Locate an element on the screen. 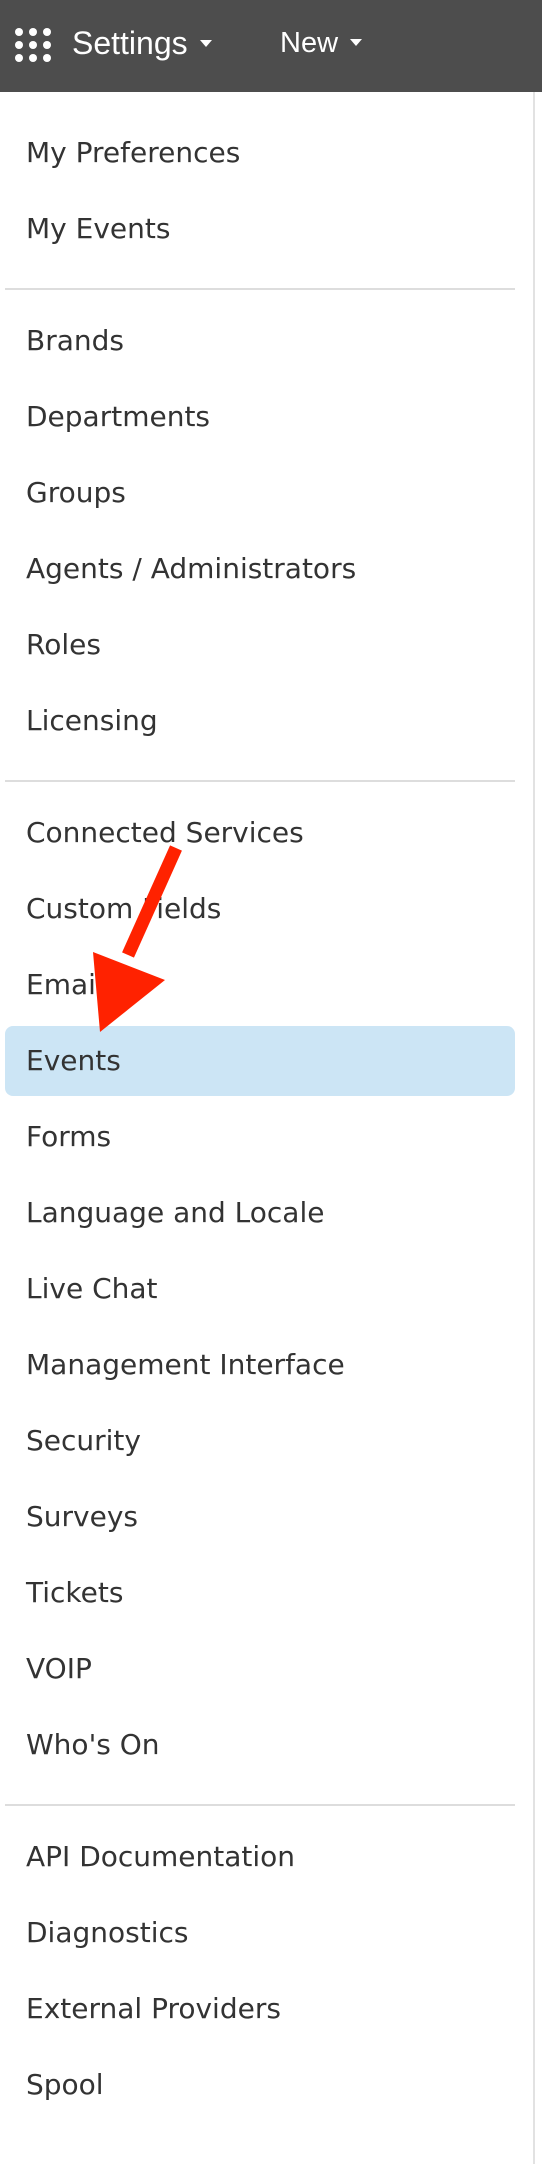 Image resolution: width=542 pixels, height=2164 pixels. sidebar-item-whos-on: Who's On is located at coordinates (260, 1745).